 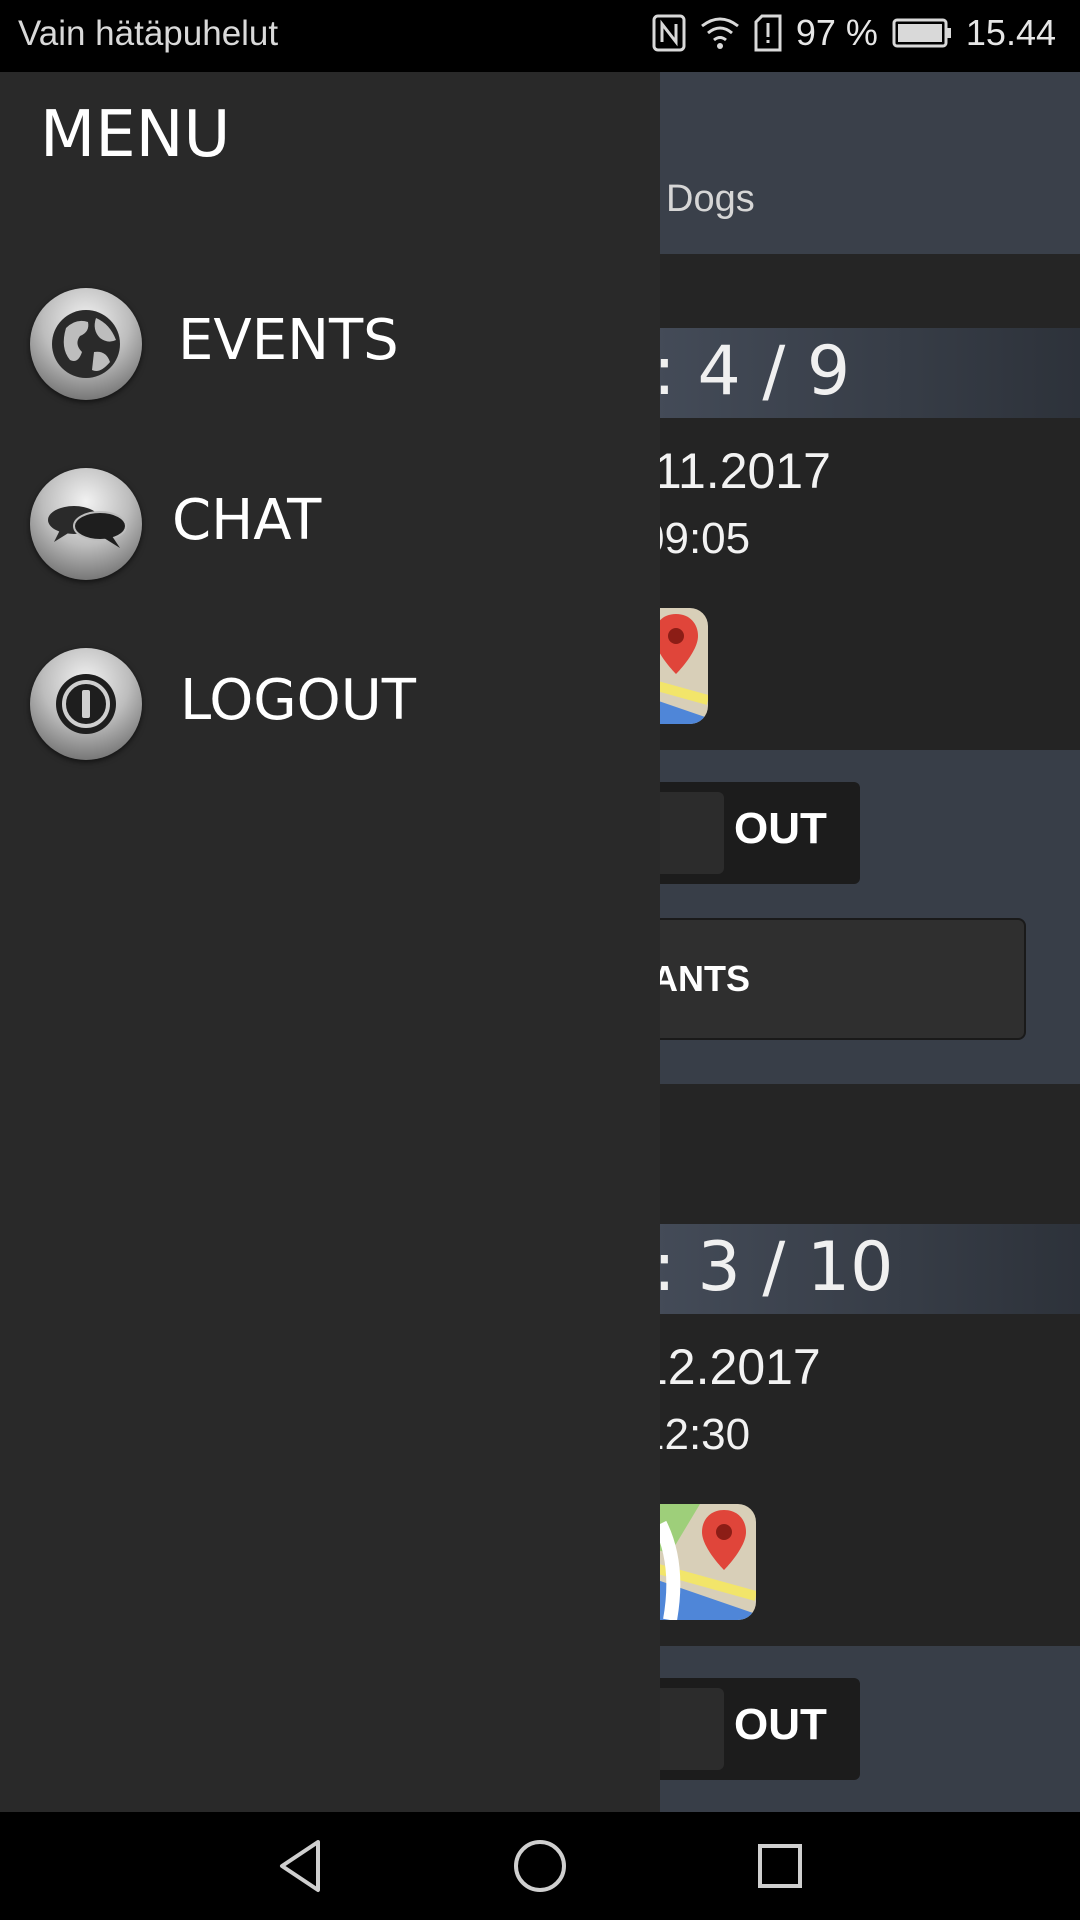 What do you see at coordinates (300, 1866) in the screenshot?
I see `back-icon` at bounding box center [300, 1866].